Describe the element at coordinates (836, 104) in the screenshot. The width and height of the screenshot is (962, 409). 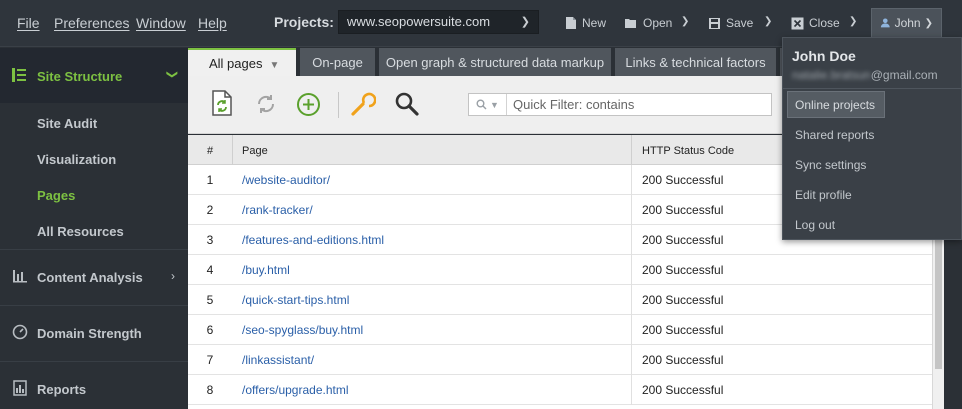
I see `menu-item-online-projects: Online projects` at that location.